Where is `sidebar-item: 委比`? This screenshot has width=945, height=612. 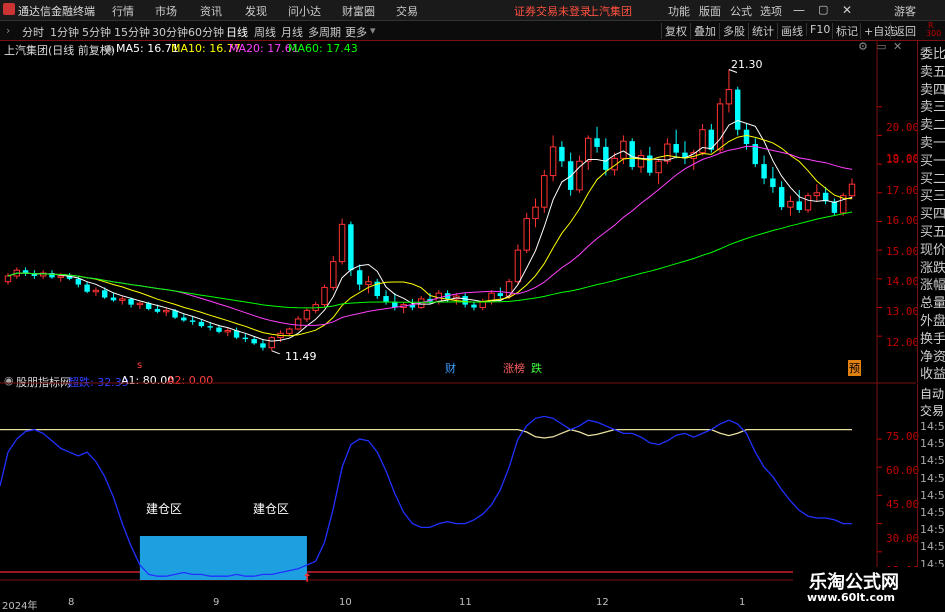 sidebar-item: 委比 is located at coordinates (932, 52).